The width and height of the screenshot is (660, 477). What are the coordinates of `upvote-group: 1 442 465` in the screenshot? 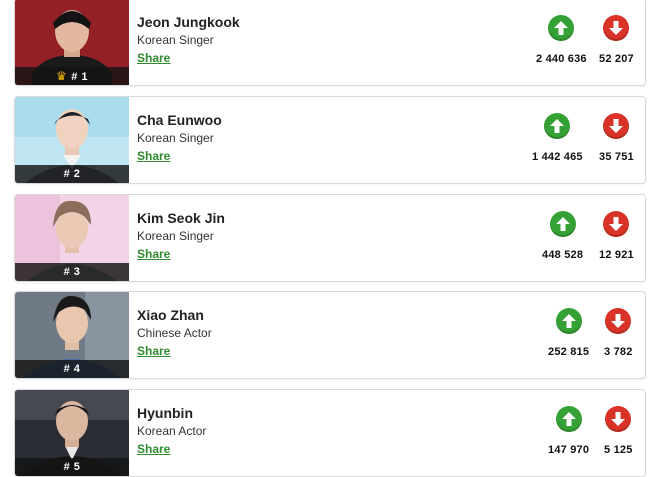 It's located at (557, 138).